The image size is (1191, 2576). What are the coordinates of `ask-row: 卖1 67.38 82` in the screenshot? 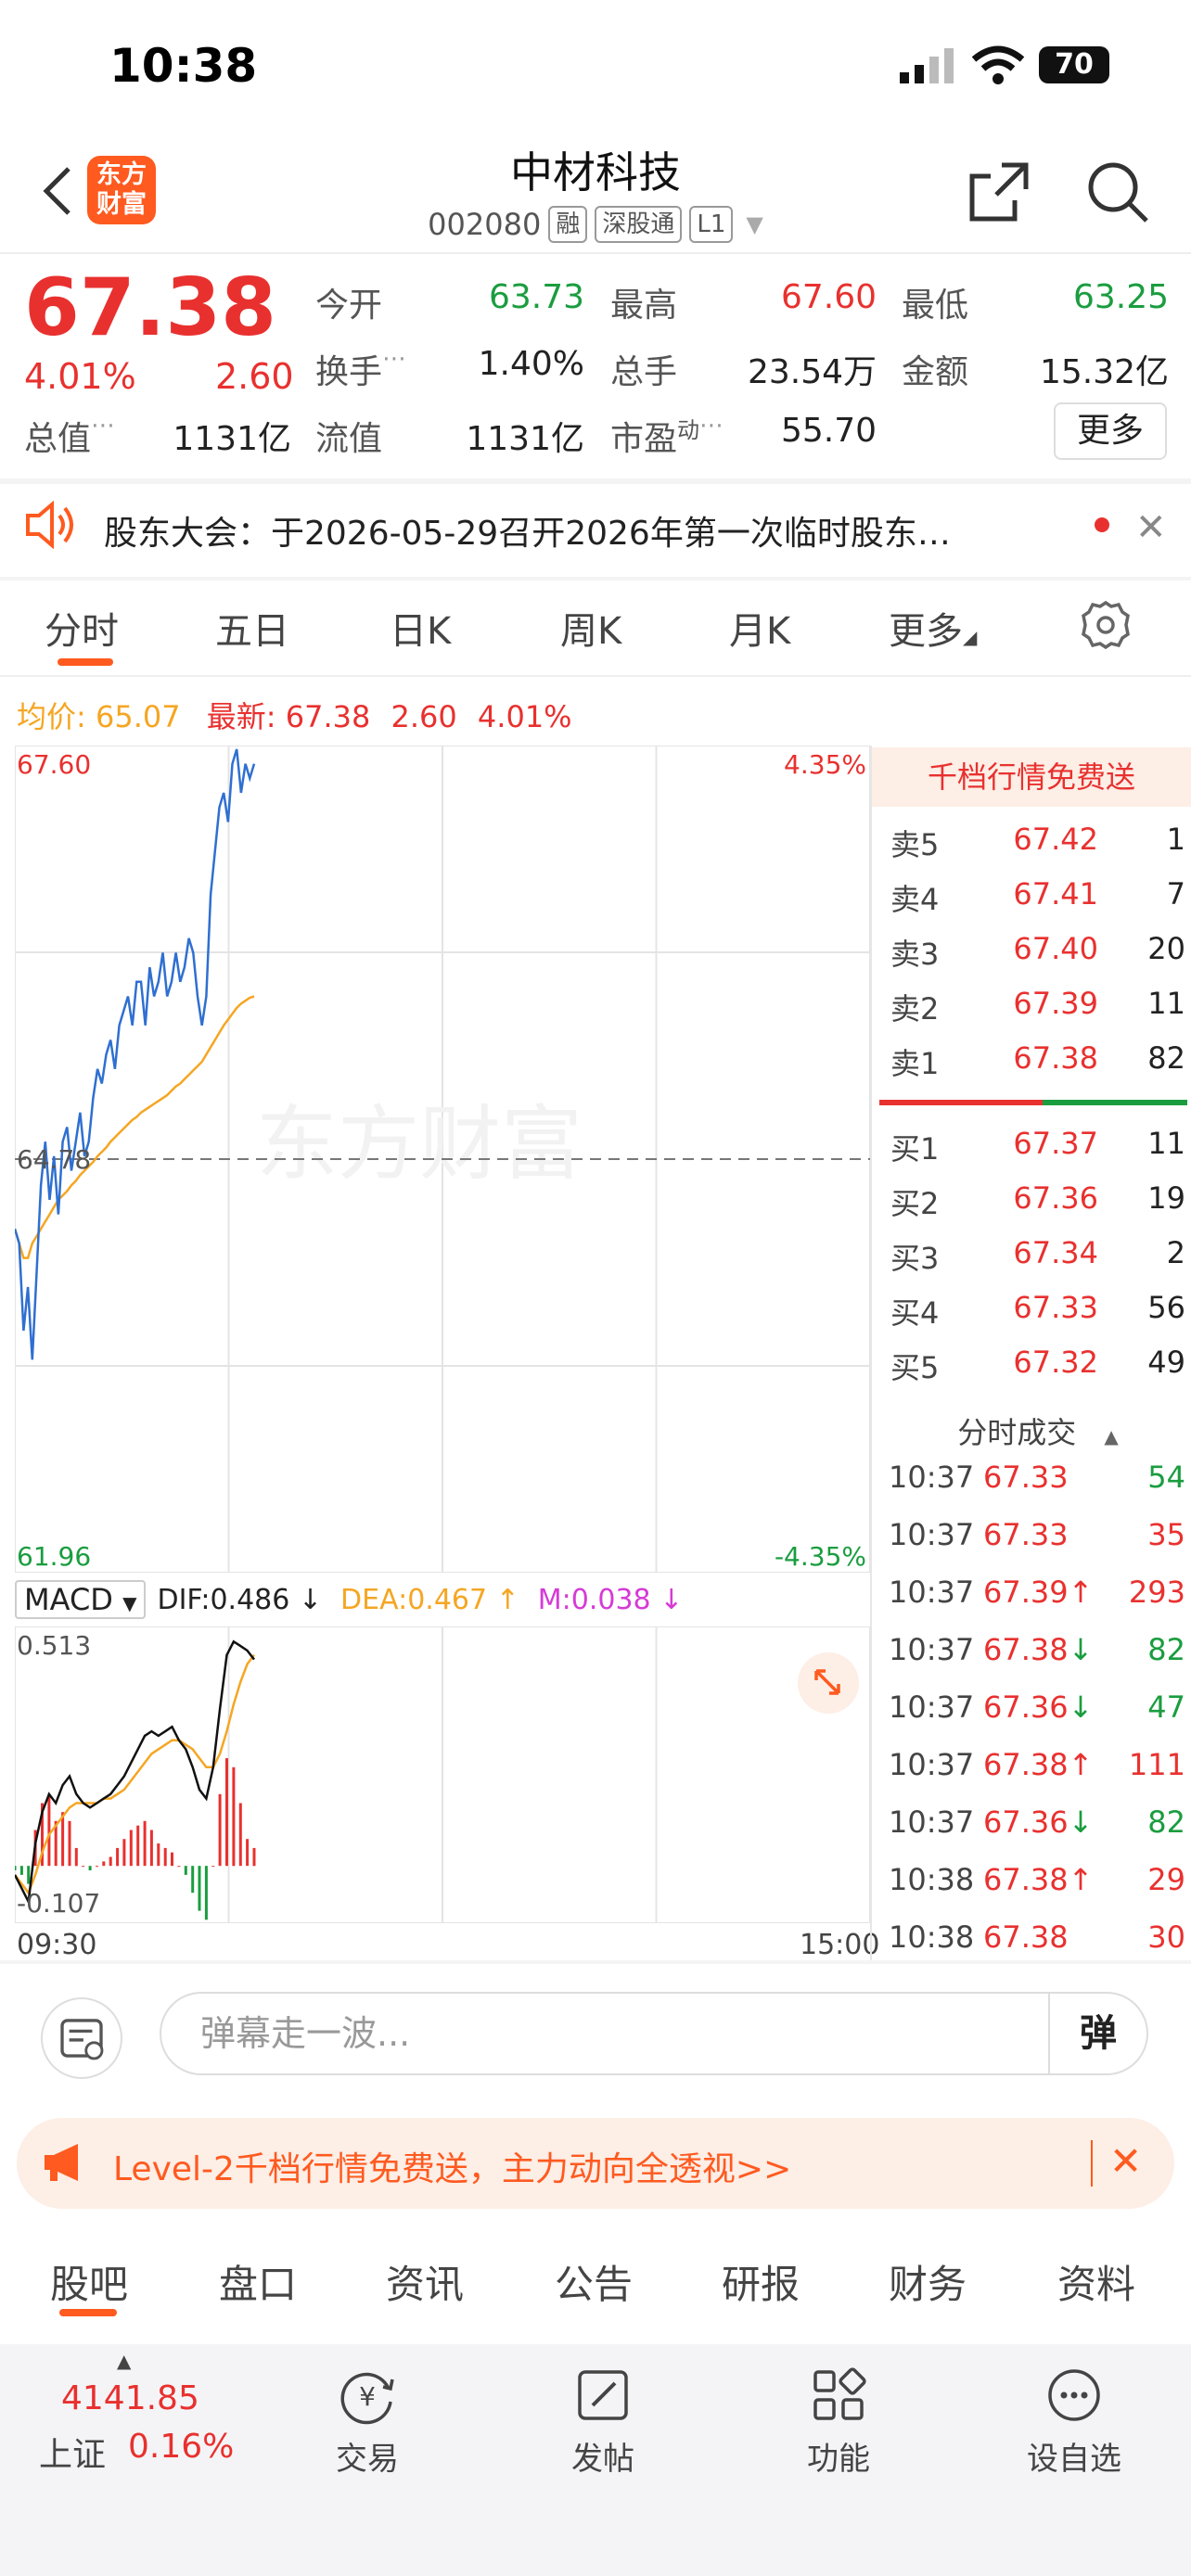 It's located at (1037, 1062).